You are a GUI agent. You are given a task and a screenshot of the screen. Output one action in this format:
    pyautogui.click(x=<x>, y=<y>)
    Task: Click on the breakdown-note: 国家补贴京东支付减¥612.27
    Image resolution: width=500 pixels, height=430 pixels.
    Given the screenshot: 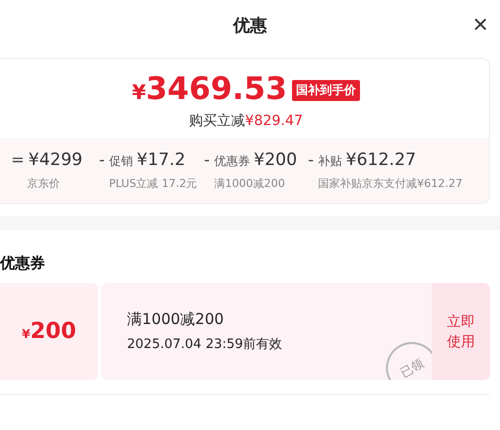 What is the action you would take?
    pyautogui.click(x=390, y=183)
    